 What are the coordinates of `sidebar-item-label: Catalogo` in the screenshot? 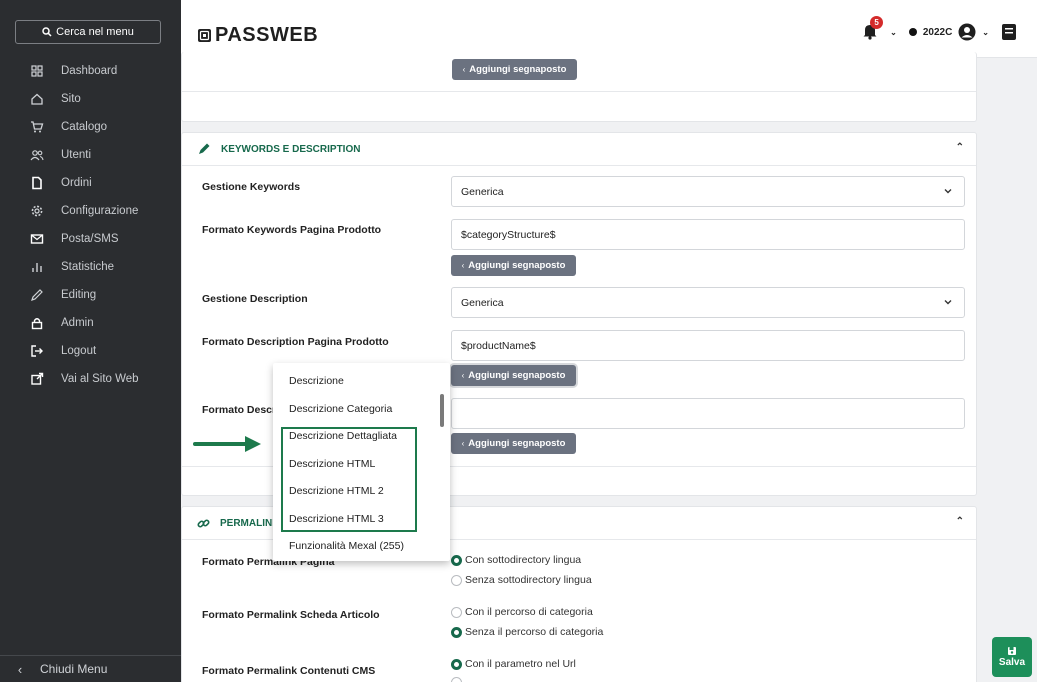 It's located at (84, 127).